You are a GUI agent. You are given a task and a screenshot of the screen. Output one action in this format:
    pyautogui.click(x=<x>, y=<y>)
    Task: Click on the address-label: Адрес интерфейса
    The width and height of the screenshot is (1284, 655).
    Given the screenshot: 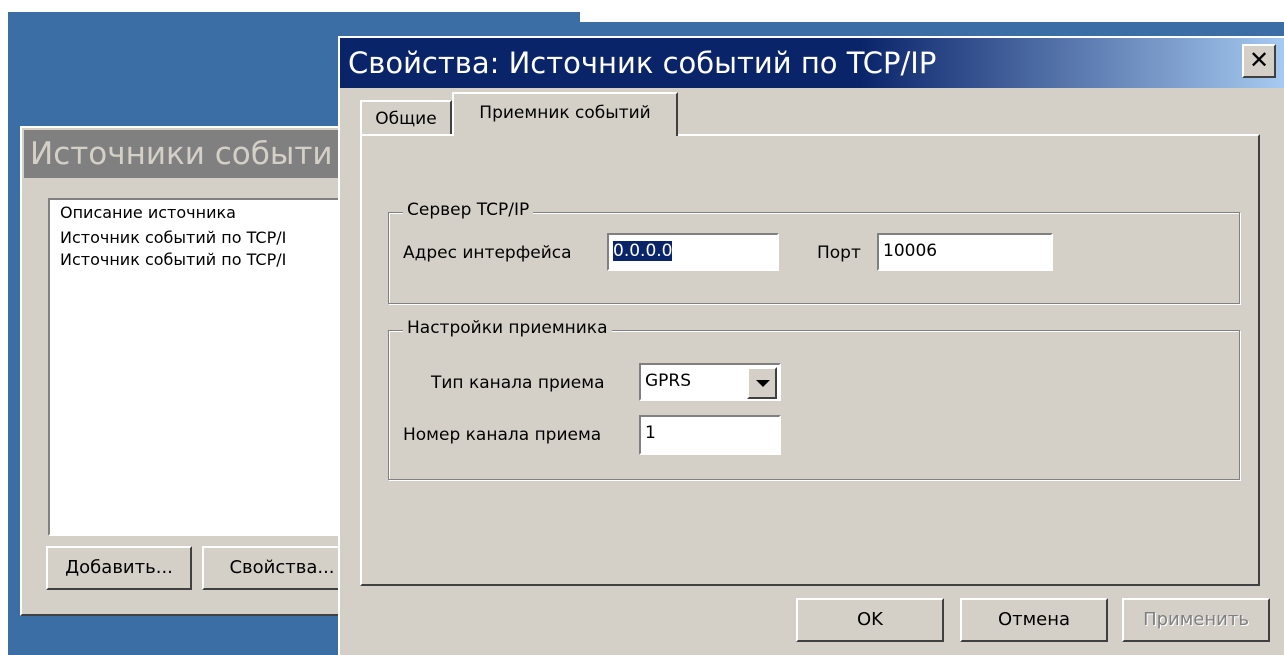 What is the action you would take?
    pyautogui.click(x=487, y=253)
    